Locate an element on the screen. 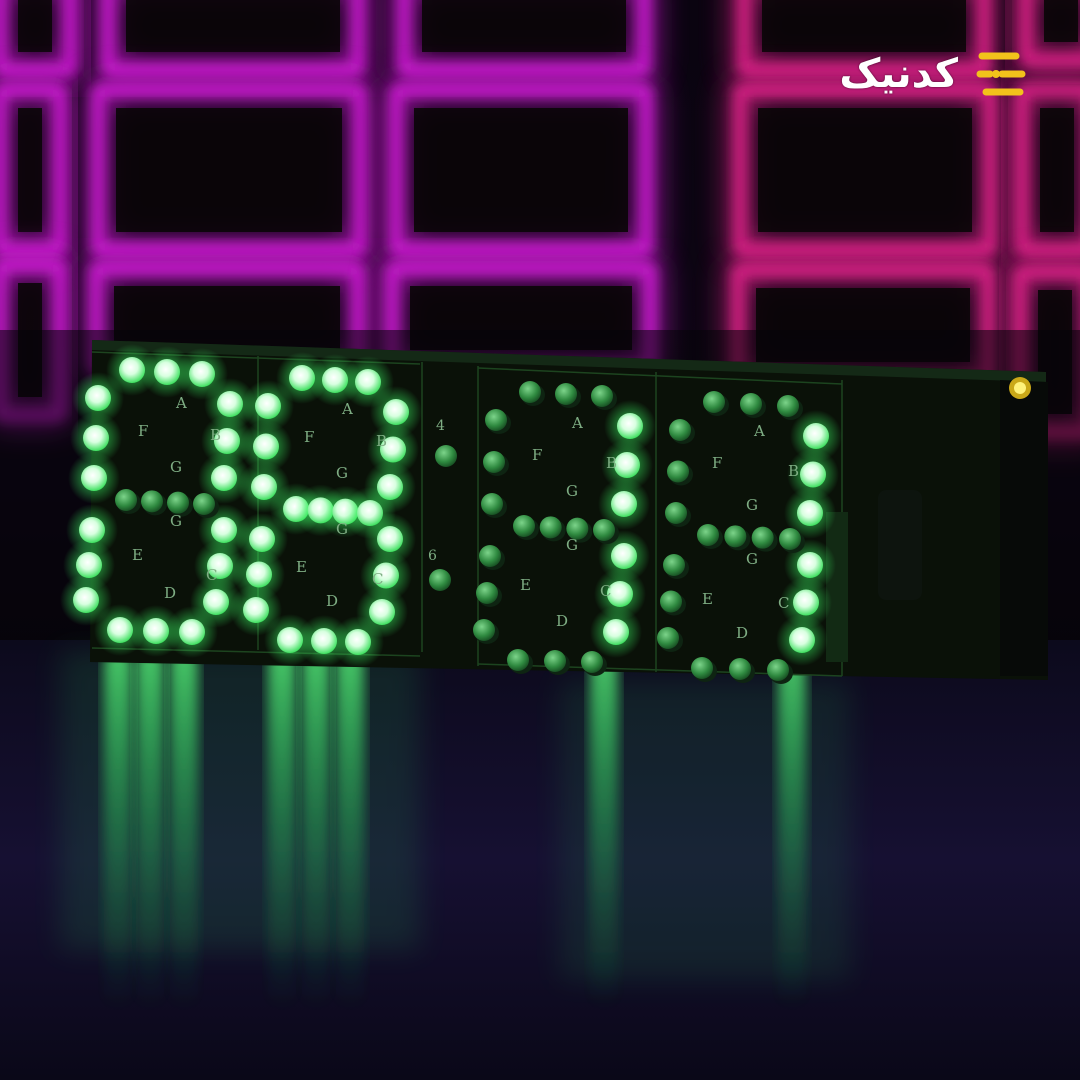 This screenshot has height=1080, width=1080. codenic-logo-icon is located at coordinates (1001, 74).